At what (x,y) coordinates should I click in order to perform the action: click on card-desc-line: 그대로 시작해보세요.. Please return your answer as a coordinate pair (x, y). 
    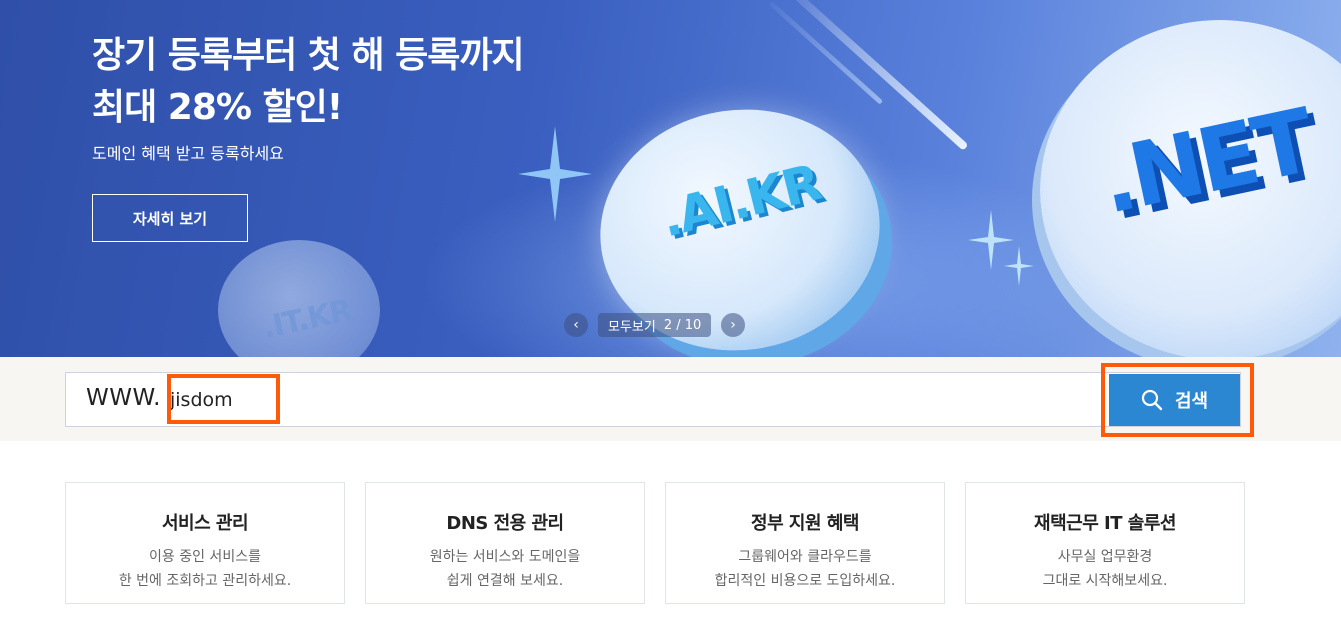
    Looking at the image, I should click on (1105, 581).